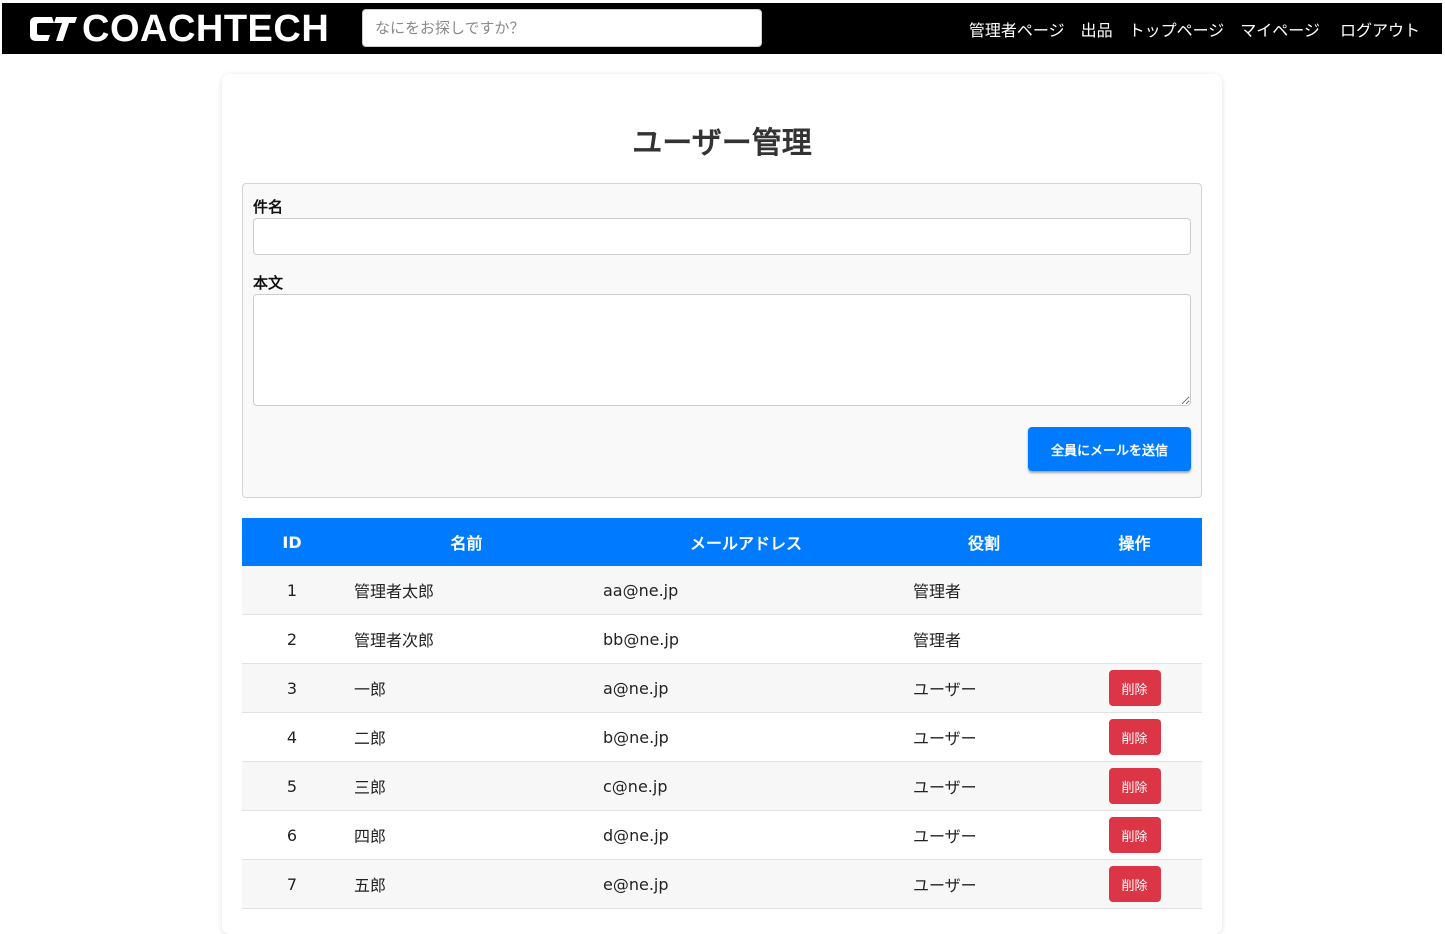 The image size is (1445, 934). Describe the element at coordinates (268, 207) in the screenshot. I see `subject-label: 件名` at that location.